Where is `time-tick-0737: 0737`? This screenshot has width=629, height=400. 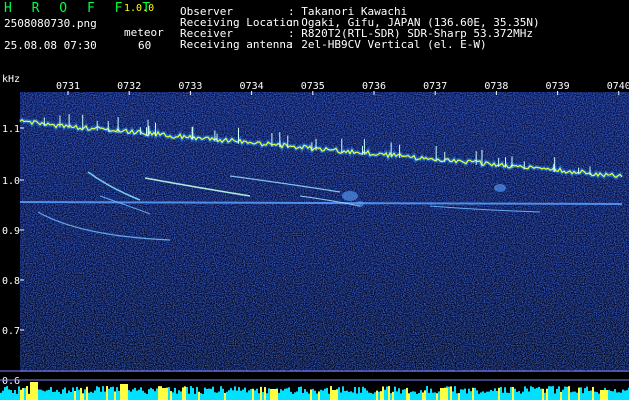
time-tick-0737: 0737 is located at coordinates (435, 86).